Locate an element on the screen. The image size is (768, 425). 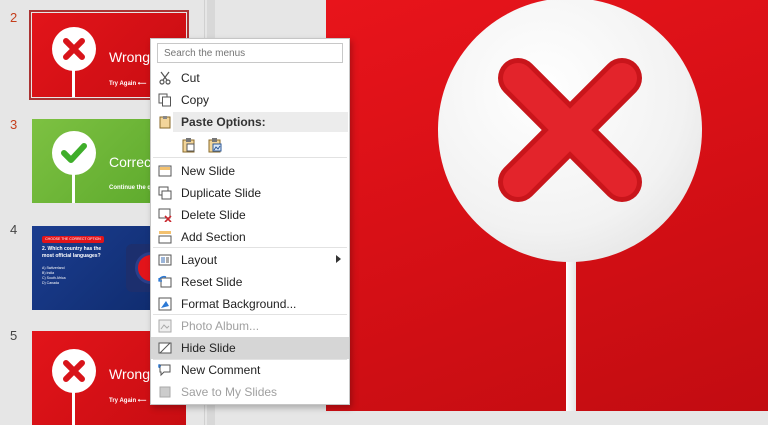
slide-number: 4 is located at coordinates (14, 229).